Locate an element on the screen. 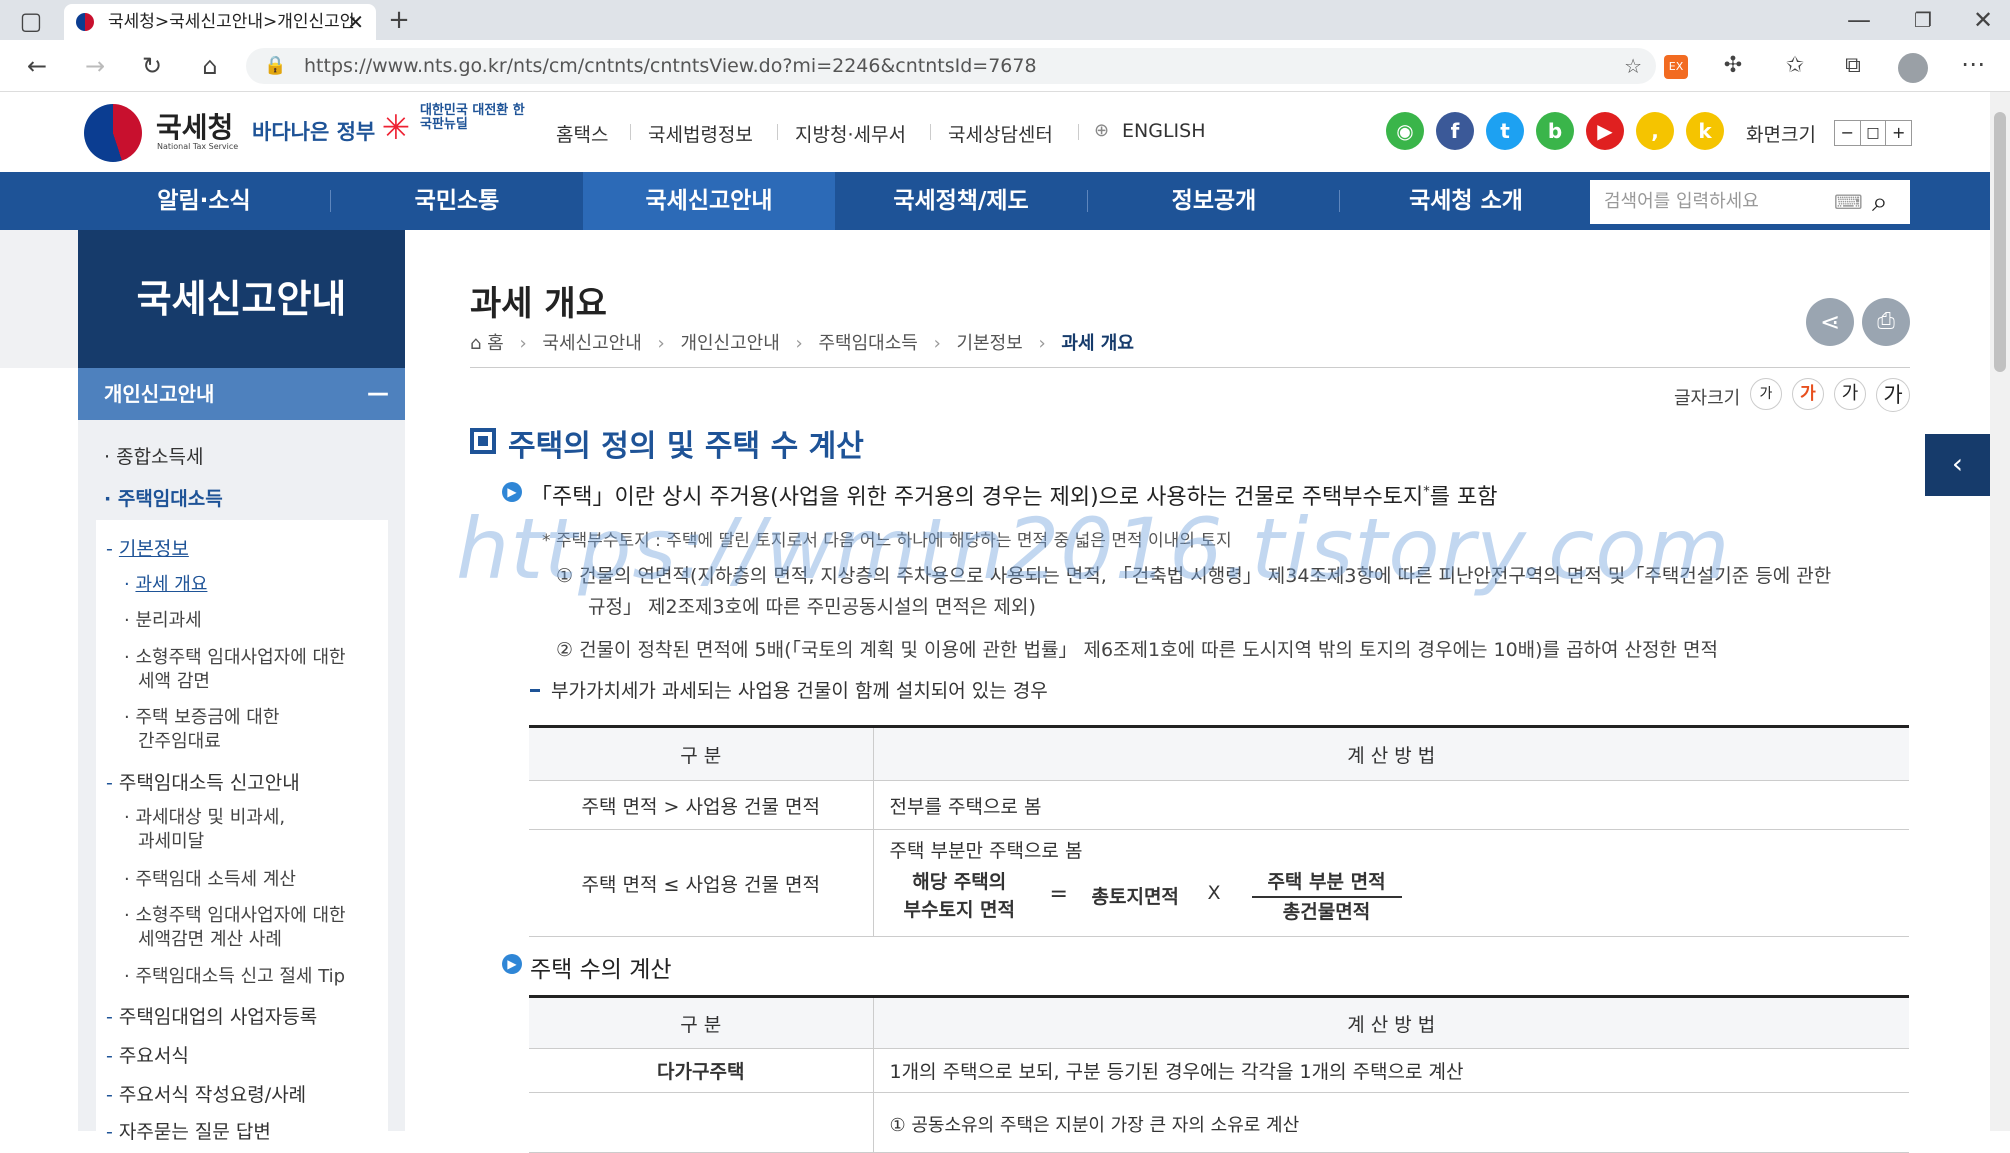 The image size is (2010, 1153). toplink-law: 국세법령정보 is located at coordinates (700, 133).